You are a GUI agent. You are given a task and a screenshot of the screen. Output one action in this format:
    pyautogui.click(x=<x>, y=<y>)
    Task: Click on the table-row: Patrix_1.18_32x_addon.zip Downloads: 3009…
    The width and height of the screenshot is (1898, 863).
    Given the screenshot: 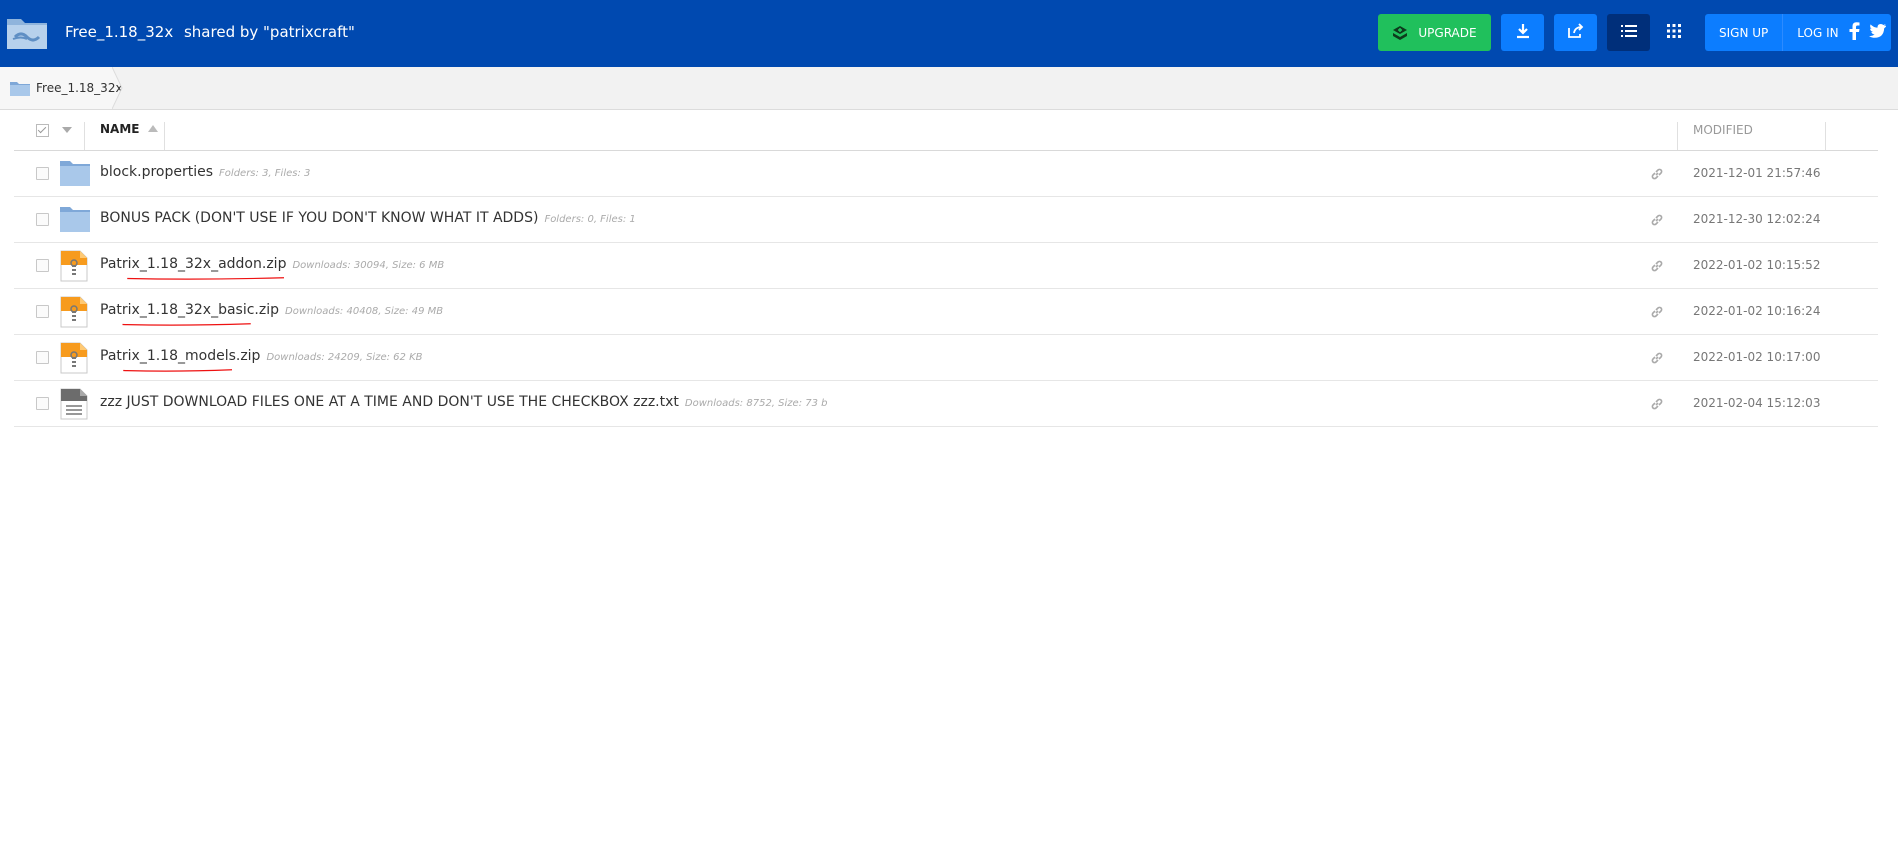 What is the action you would take?
    pyautogui.click(x=946, y=266)
    